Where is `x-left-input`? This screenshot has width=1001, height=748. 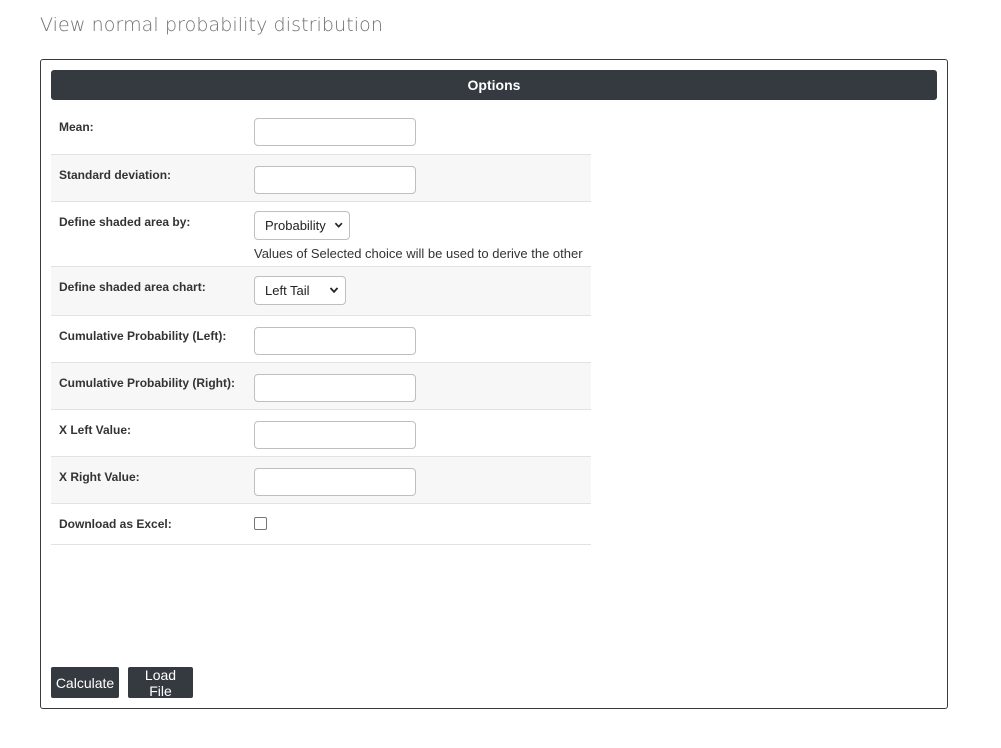 x-left-input is located at coordinates (335, 434).